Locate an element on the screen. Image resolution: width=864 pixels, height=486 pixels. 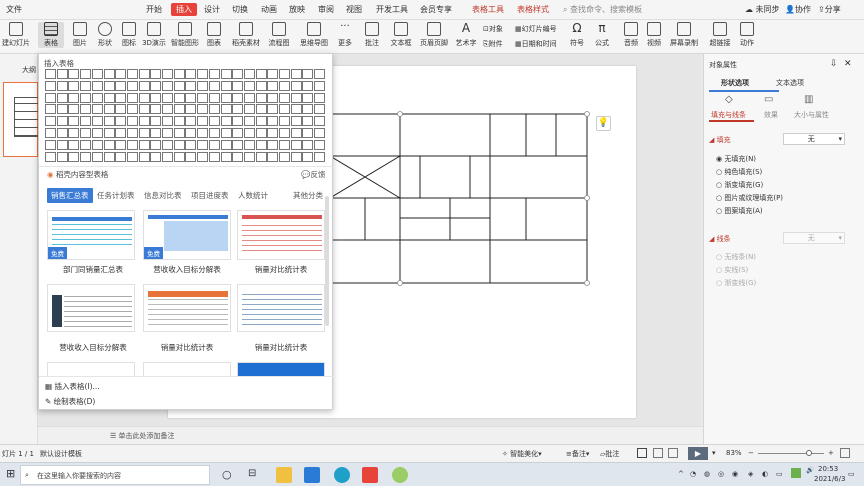
line-section-header: ◢ 线条 is located at coordinates (720, 239).